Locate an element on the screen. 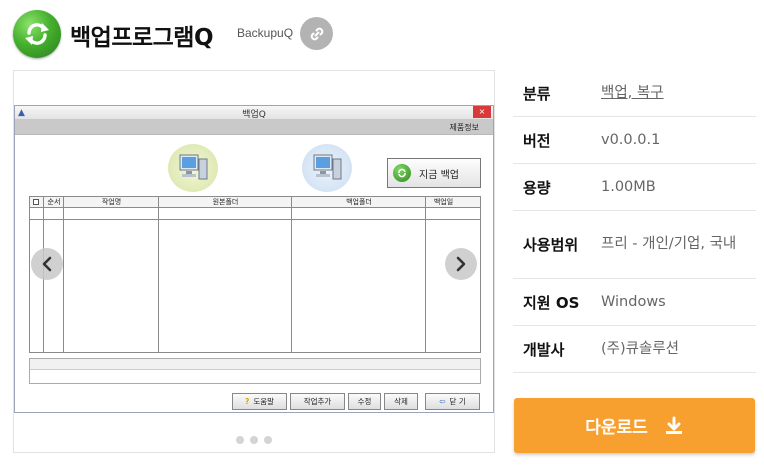 The width and height of the screenshot is (764, 466). download-icon is located at coordinates (673, 425).